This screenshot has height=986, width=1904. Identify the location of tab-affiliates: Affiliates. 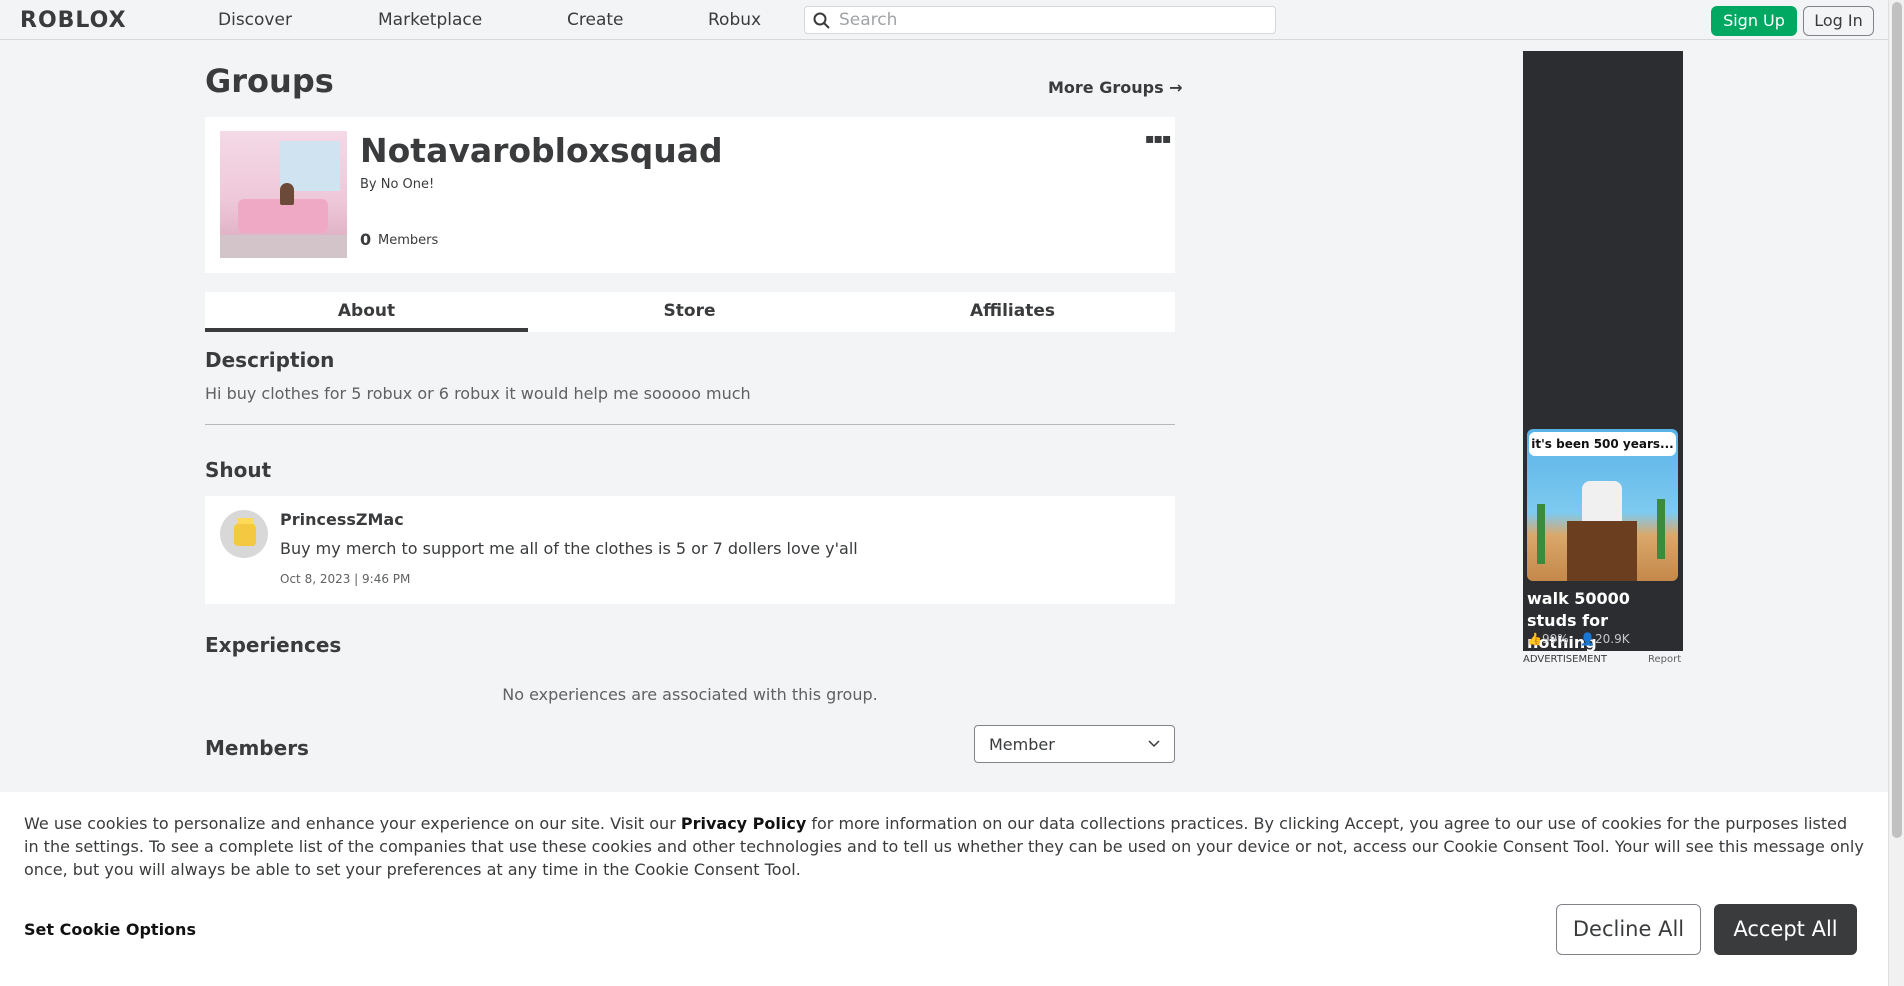
(1012, 312).